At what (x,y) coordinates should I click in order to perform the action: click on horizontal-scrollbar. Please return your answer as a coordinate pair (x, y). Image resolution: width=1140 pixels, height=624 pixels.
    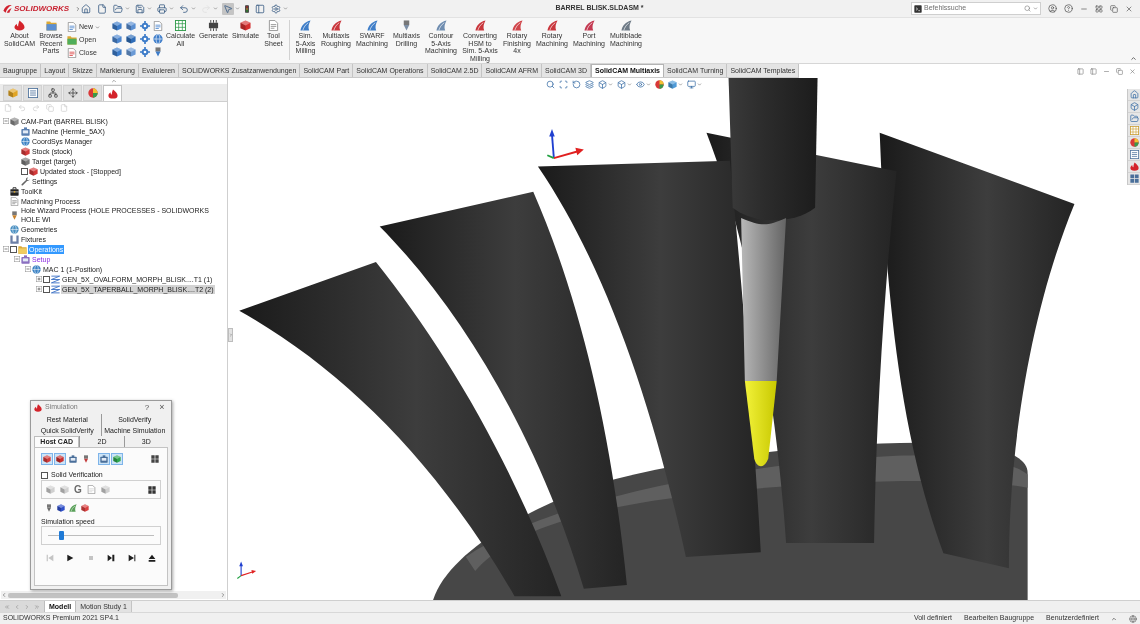
    Looking at the image, I should click on (113, 595).